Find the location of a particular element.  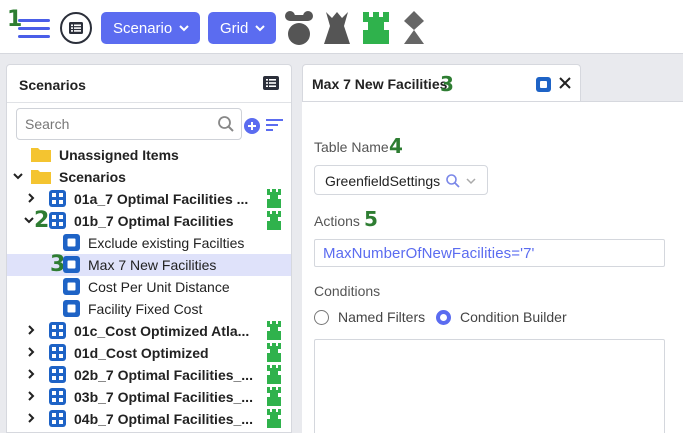

tree-item-facility-fixed-cost: Facility Fixed Cost is located at coordinates (149, 309).